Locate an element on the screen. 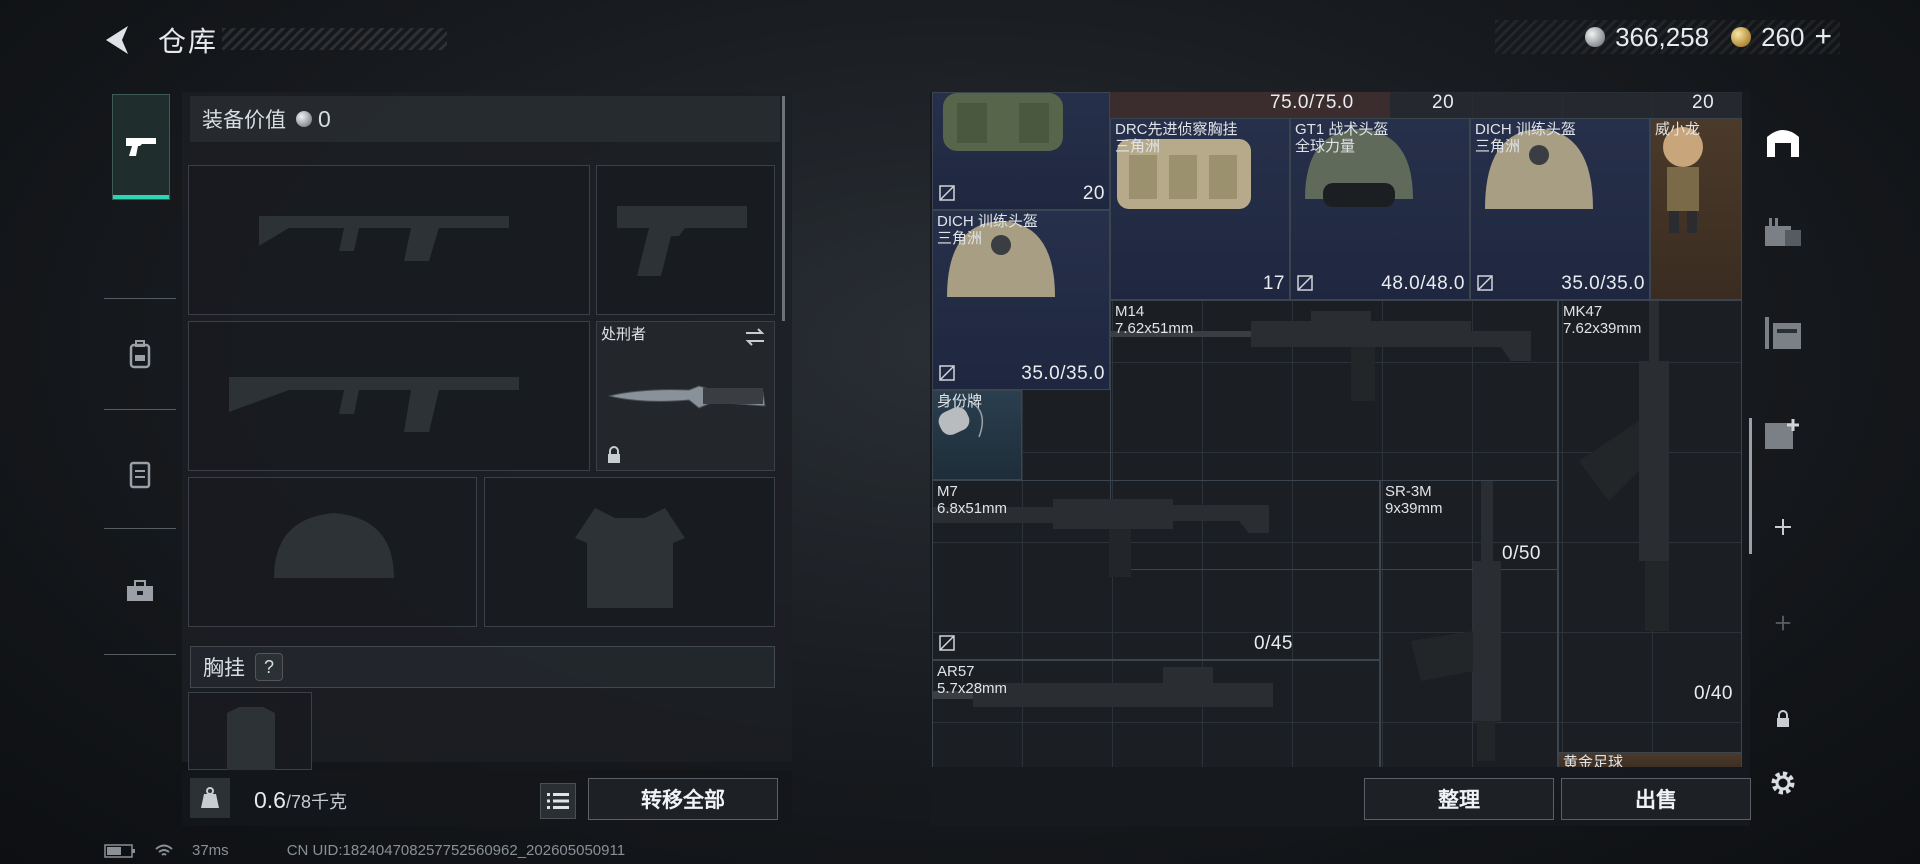 The image size is (1920, 864). id-tag-item: 身份牌 is located at coordinates (977, 435).